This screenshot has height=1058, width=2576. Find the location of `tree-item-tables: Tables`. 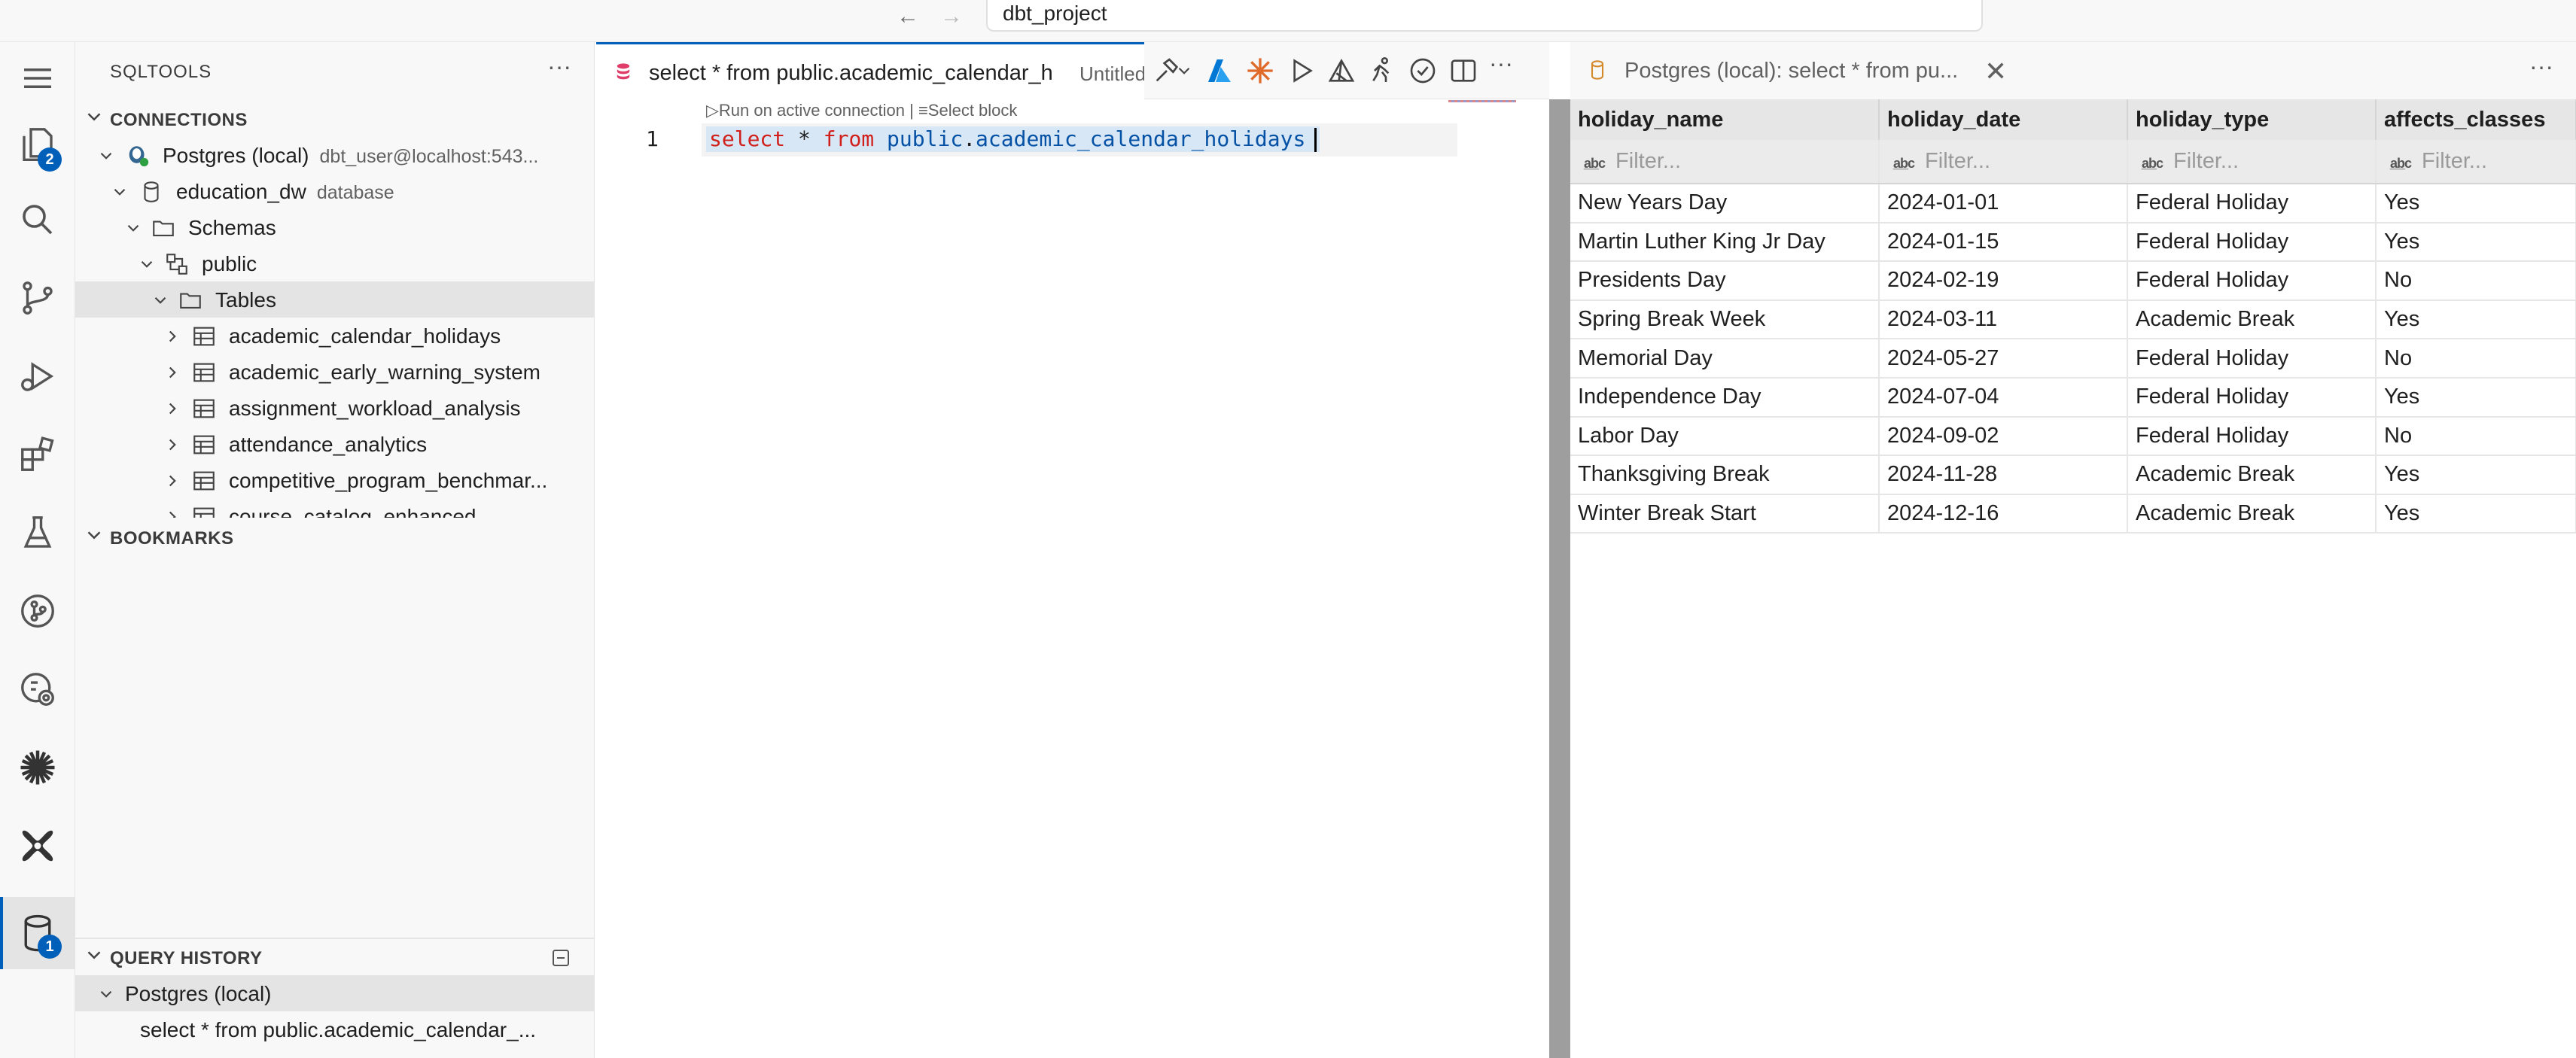

tree-item-tables: Tables is located at coordinates (335, 299).